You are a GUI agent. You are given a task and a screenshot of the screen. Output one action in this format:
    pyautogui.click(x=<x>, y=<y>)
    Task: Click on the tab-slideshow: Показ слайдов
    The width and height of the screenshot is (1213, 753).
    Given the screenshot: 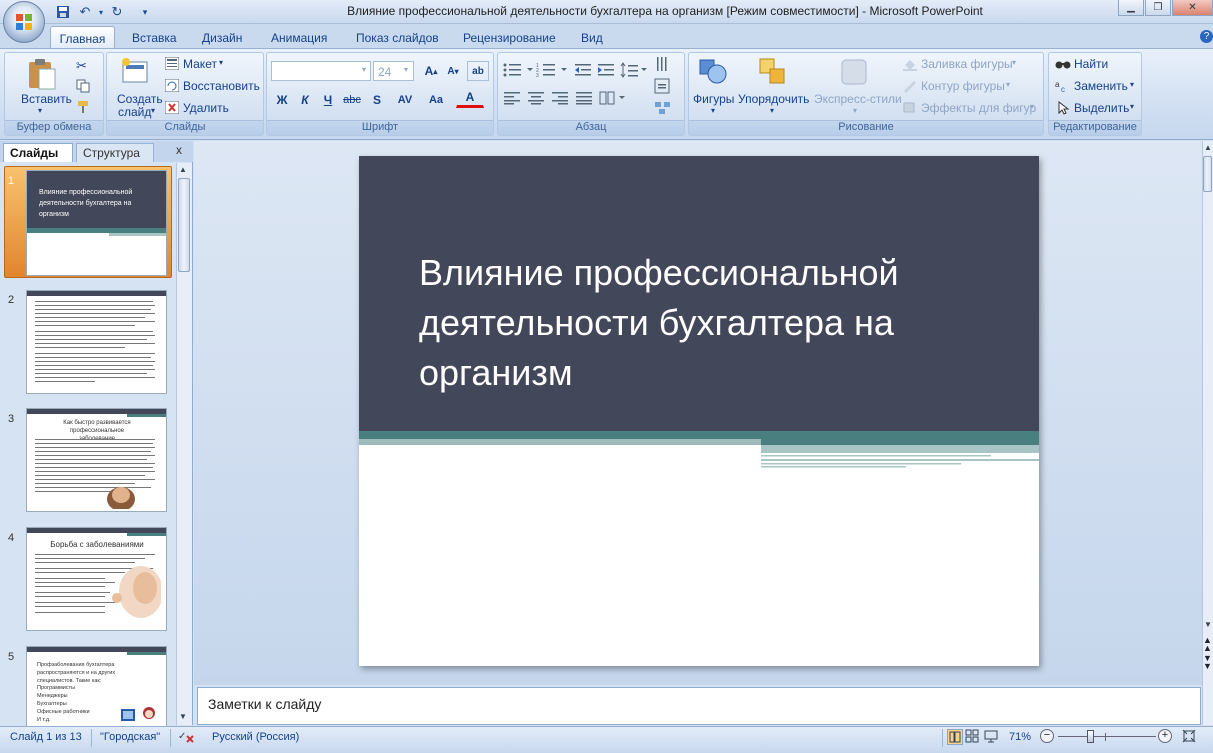 What is the action you would take?
    pyautogui.click(x=397, y=38)
    